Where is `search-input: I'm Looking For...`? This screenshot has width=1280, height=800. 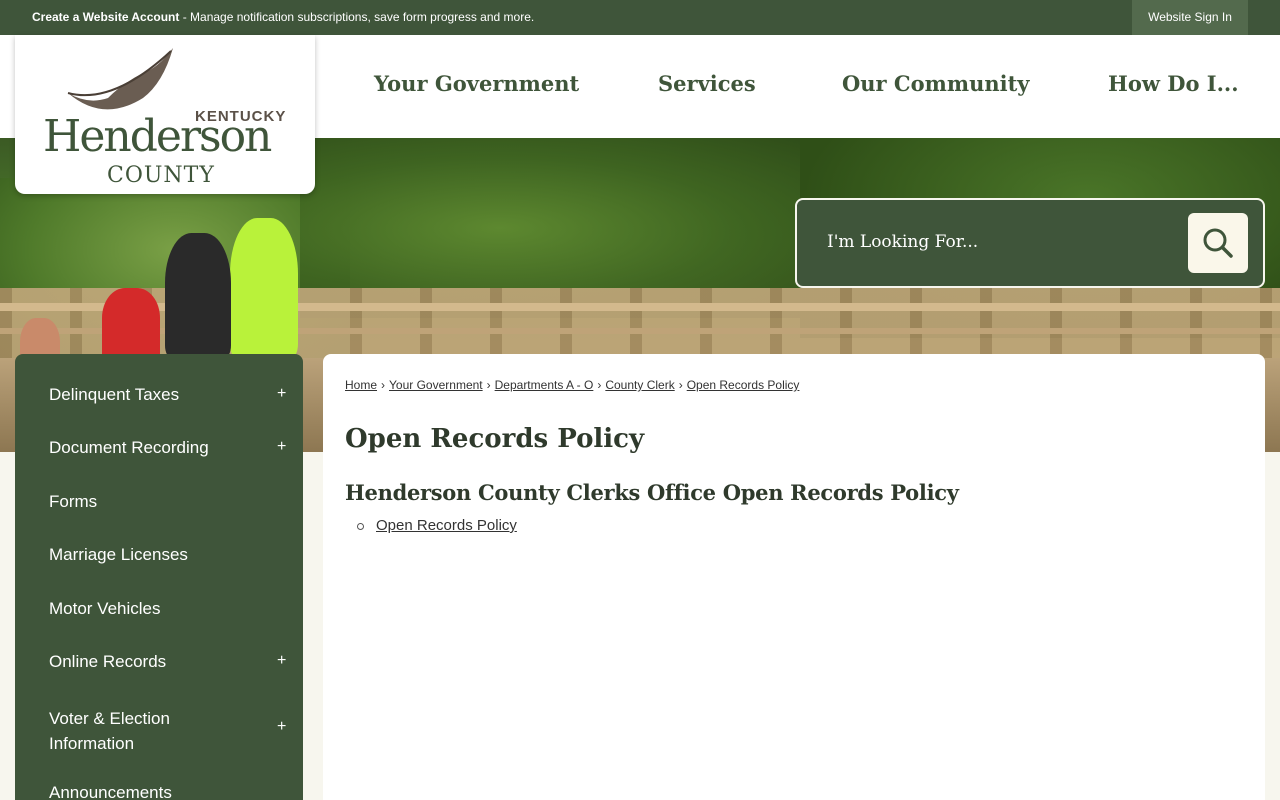 search-input: I'm Looking For... is located at coordinates (902, 242).